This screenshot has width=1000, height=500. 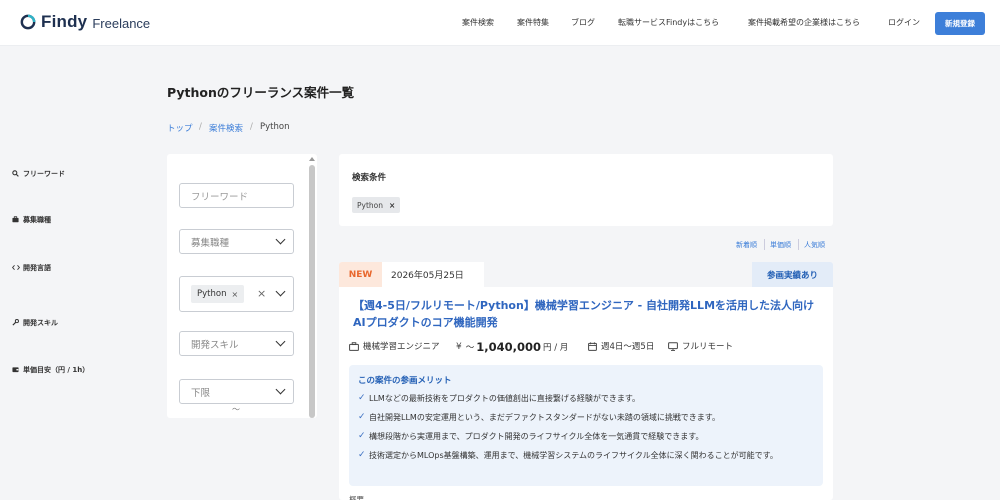 What do you see at coordinates (16, 174) in the screenshot?
I see `search-icon` at bounding box center [16, 174].